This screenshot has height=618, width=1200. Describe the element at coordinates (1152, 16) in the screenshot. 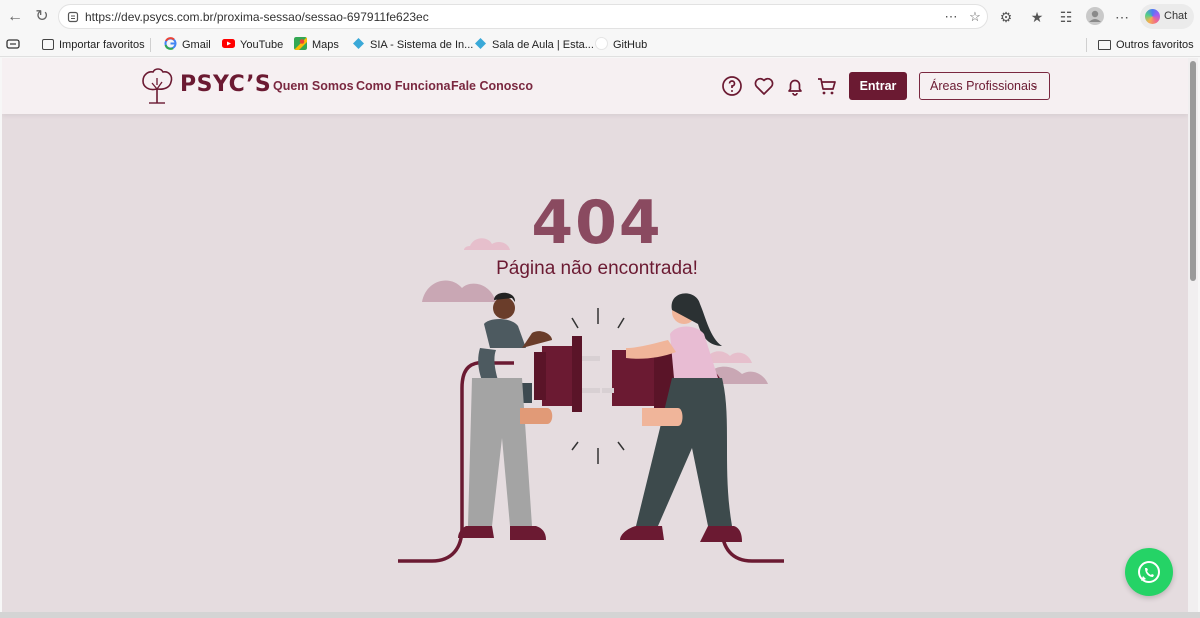

I see `copilot-icon` at that location.